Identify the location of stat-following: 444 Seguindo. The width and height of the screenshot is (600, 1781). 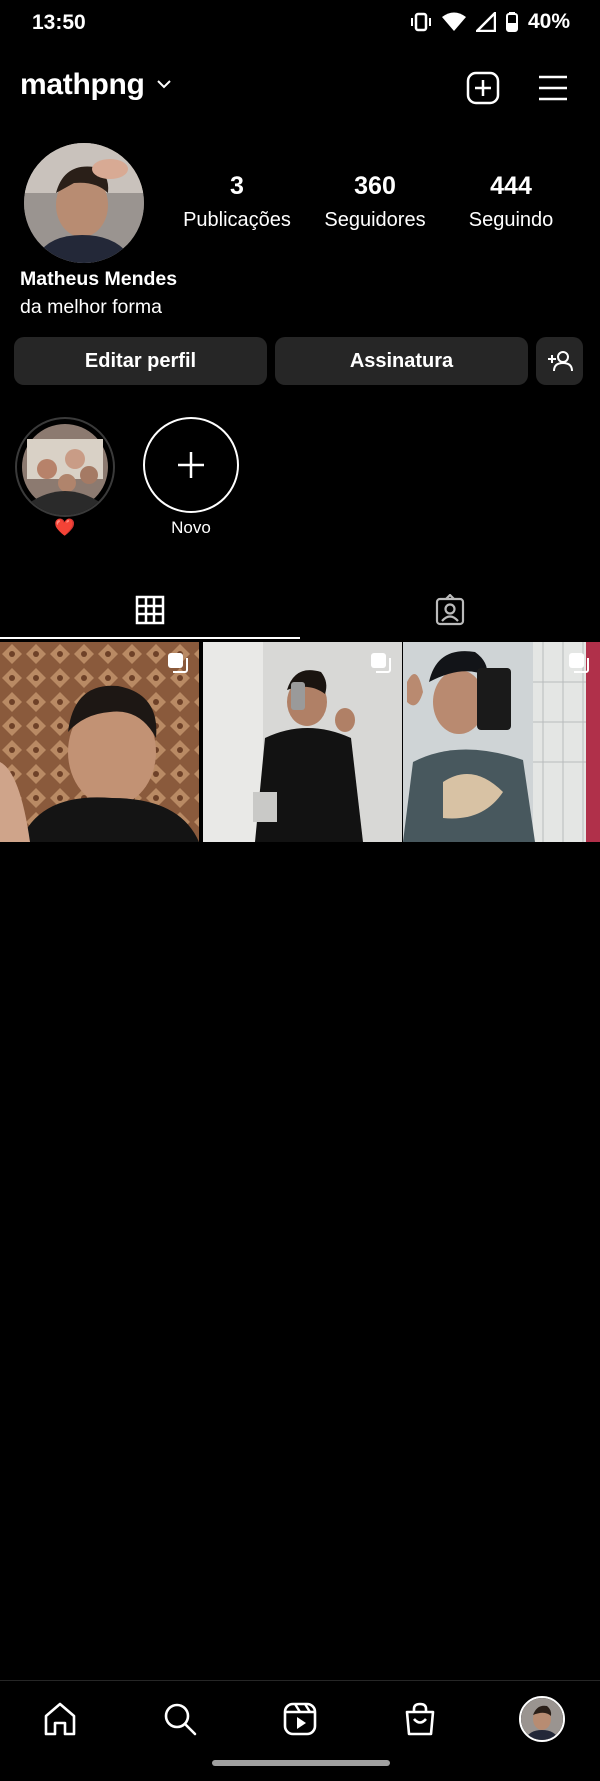
(511, 202).